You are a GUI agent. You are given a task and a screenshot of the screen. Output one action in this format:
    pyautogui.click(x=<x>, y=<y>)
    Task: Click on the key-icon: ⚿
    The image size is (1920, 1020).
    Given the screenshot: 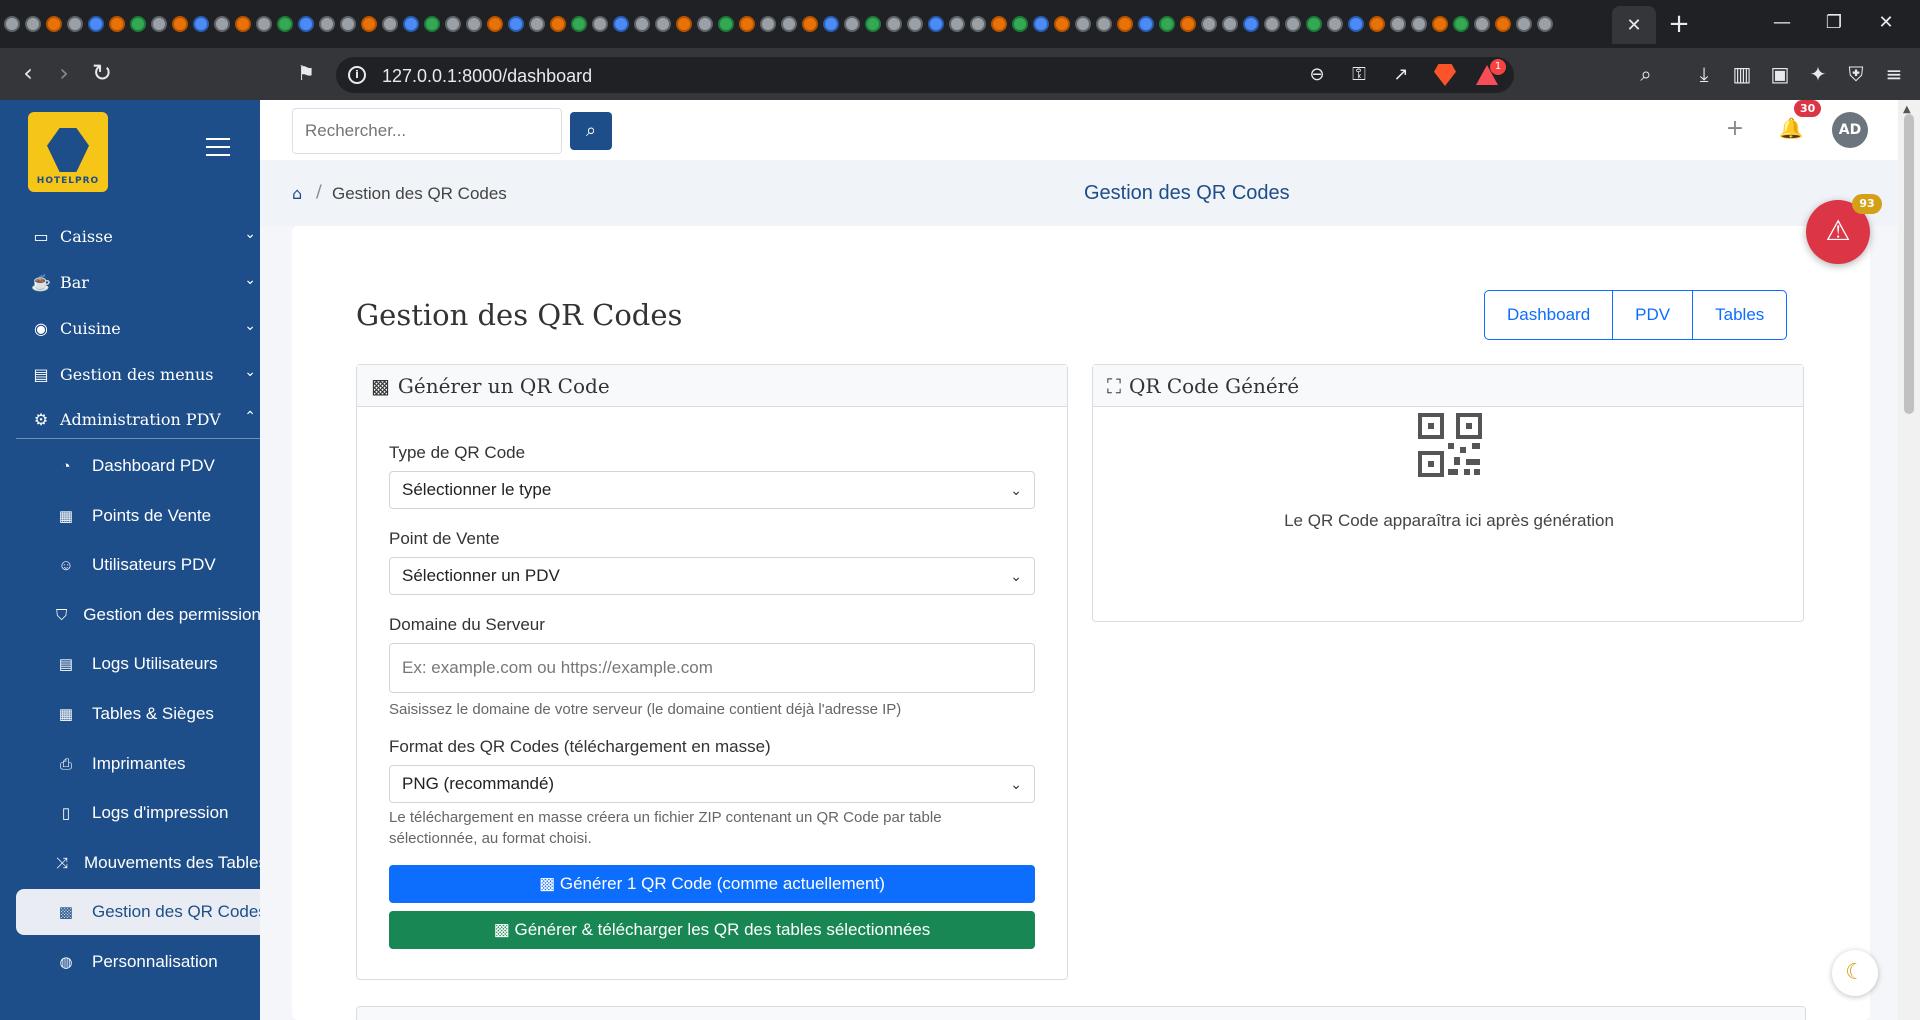 What is the action you would take?
    pyautogui.click(x=1359, y=75)
    